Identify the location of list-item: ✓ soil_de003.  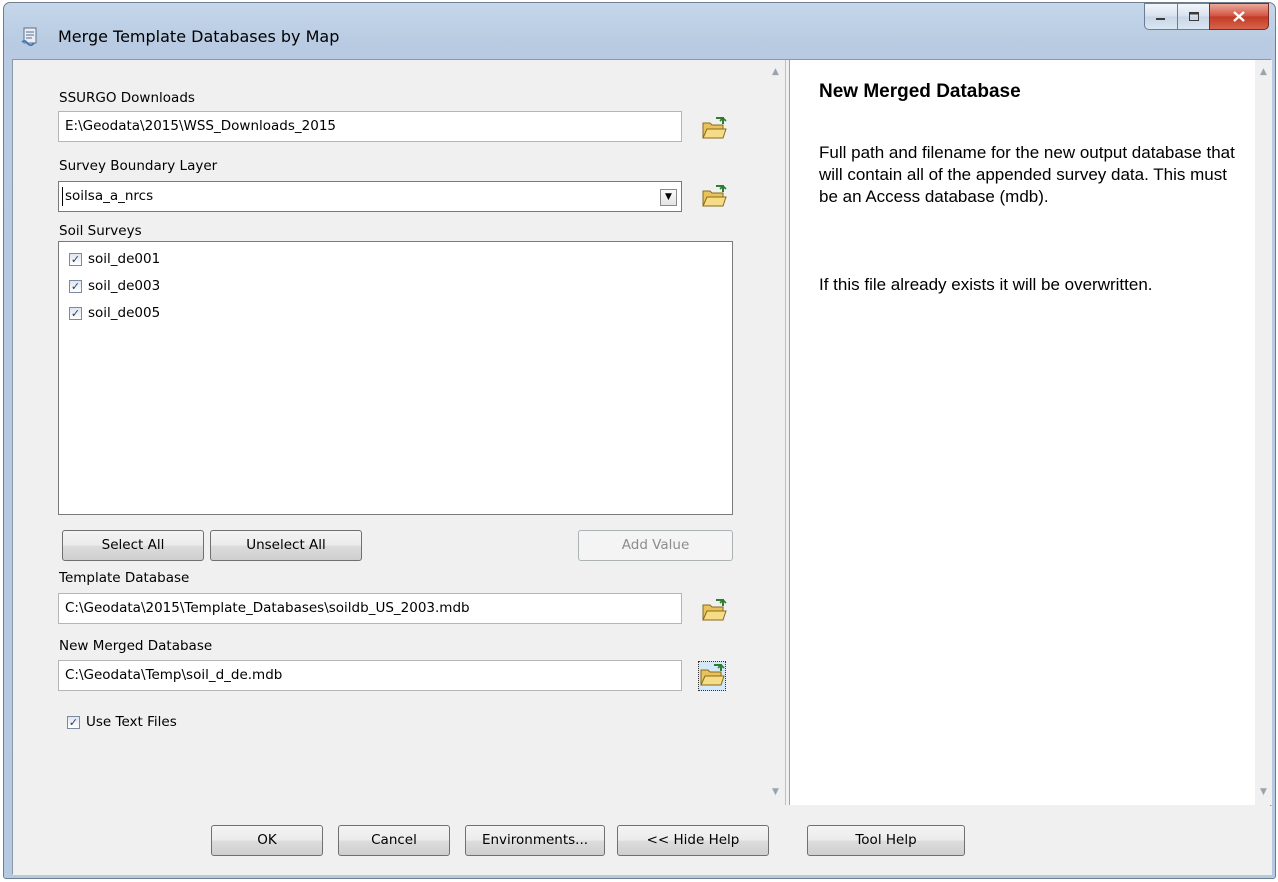
(114, 286).